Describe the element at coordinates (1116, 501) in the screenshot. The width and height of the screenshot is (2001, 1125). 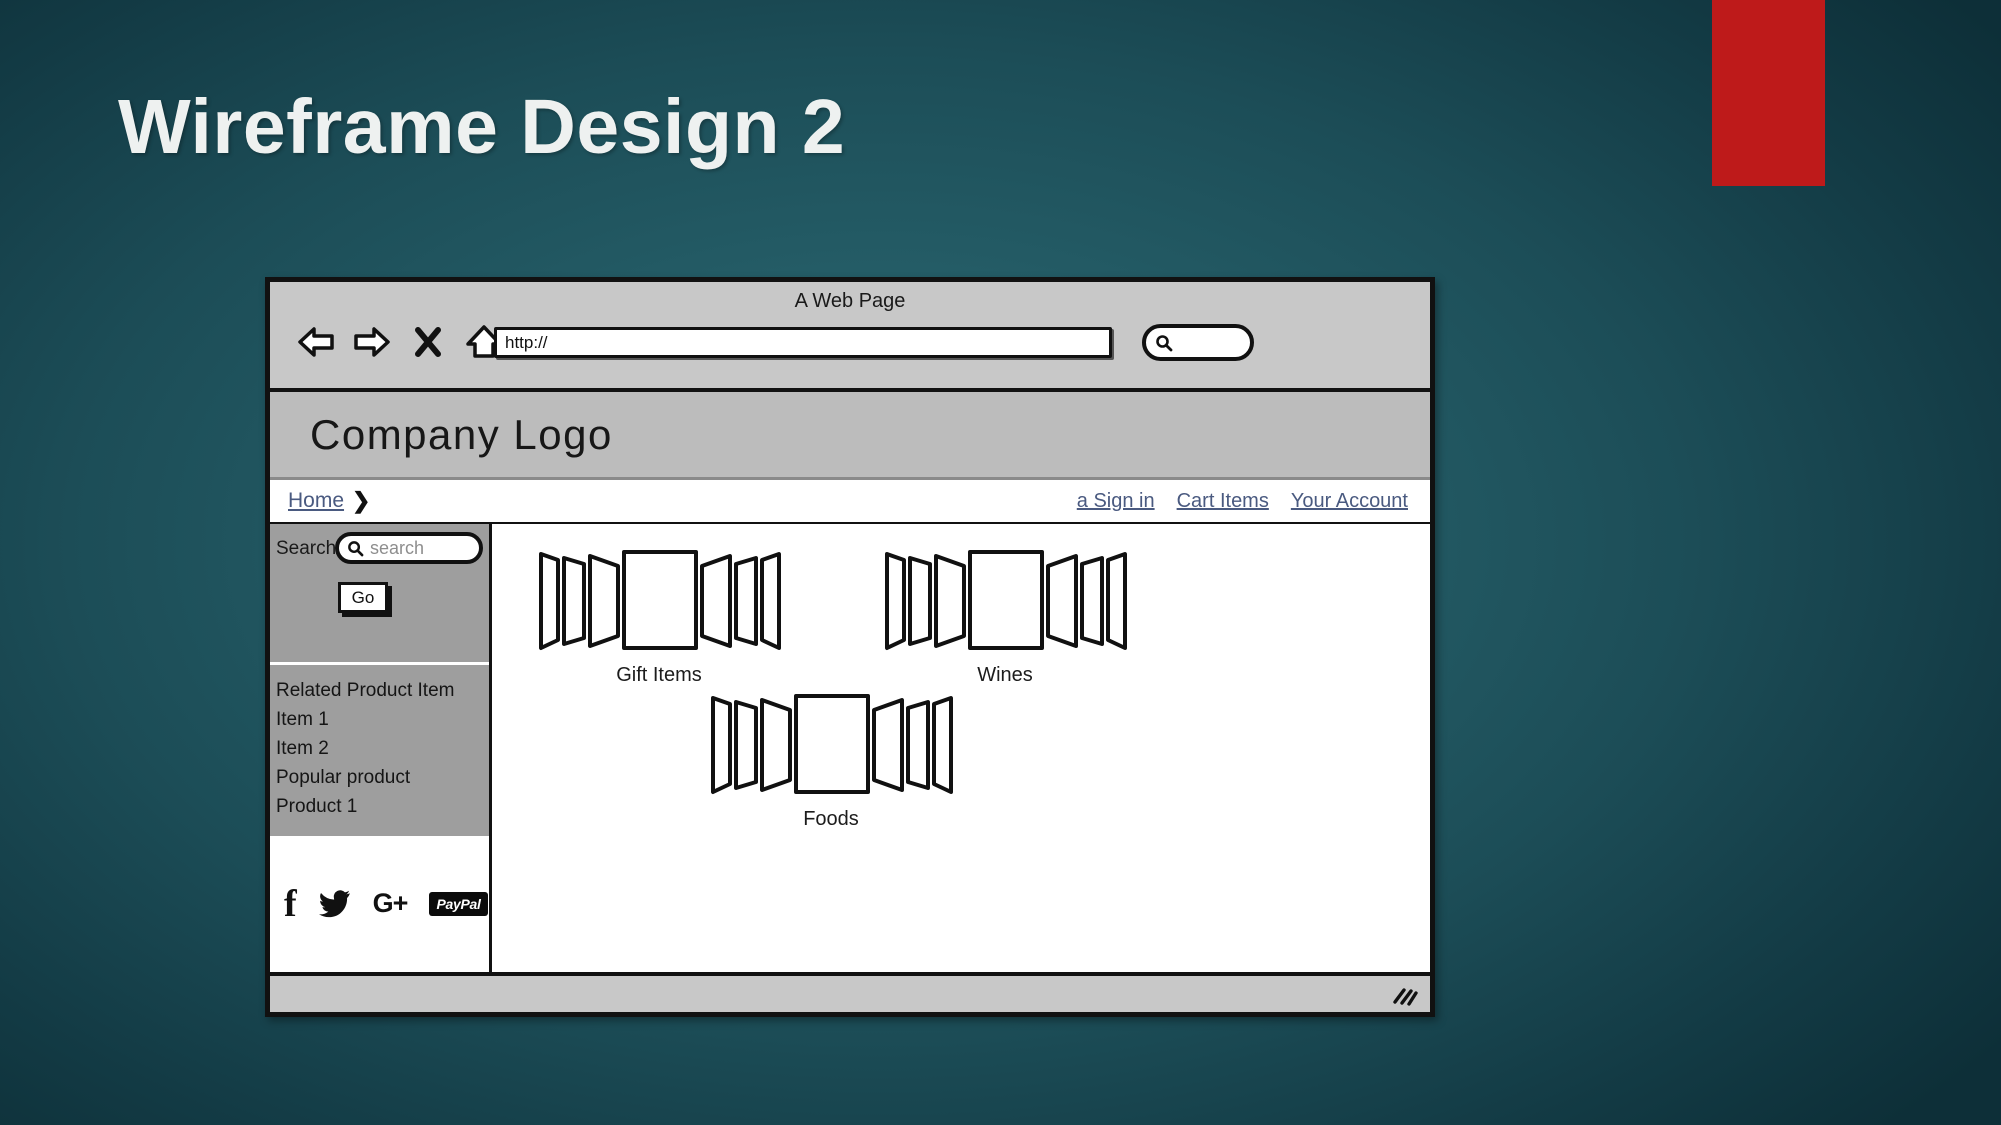
I see `nav-link-sign-in: a Sign in` at that location.